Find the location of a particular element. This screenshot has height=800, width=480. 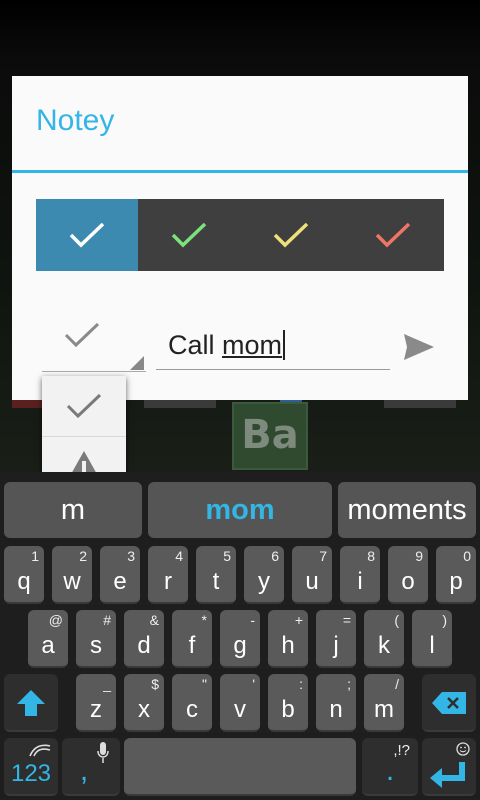

key-alt-label: 7 is located at coordinates (323, 556).